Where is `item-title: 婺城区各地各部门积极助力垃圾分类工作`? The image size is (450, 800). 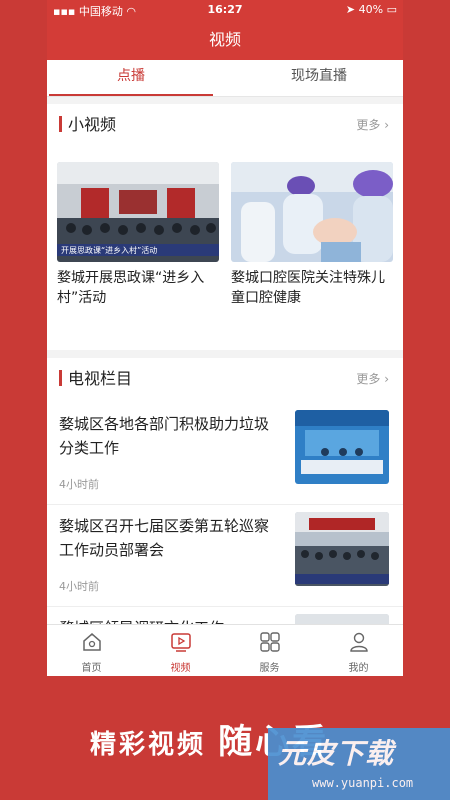 item-title: 婺城区各地各部门积极助力垃圾分类工作 is located at coordinates (164, 436).